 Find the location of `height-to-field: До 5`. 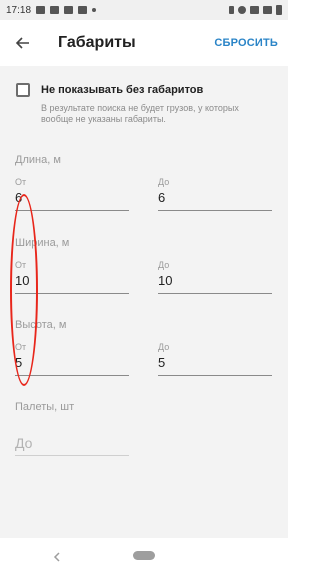

height-to-field: До 5 is located at coordinates (215, 359).